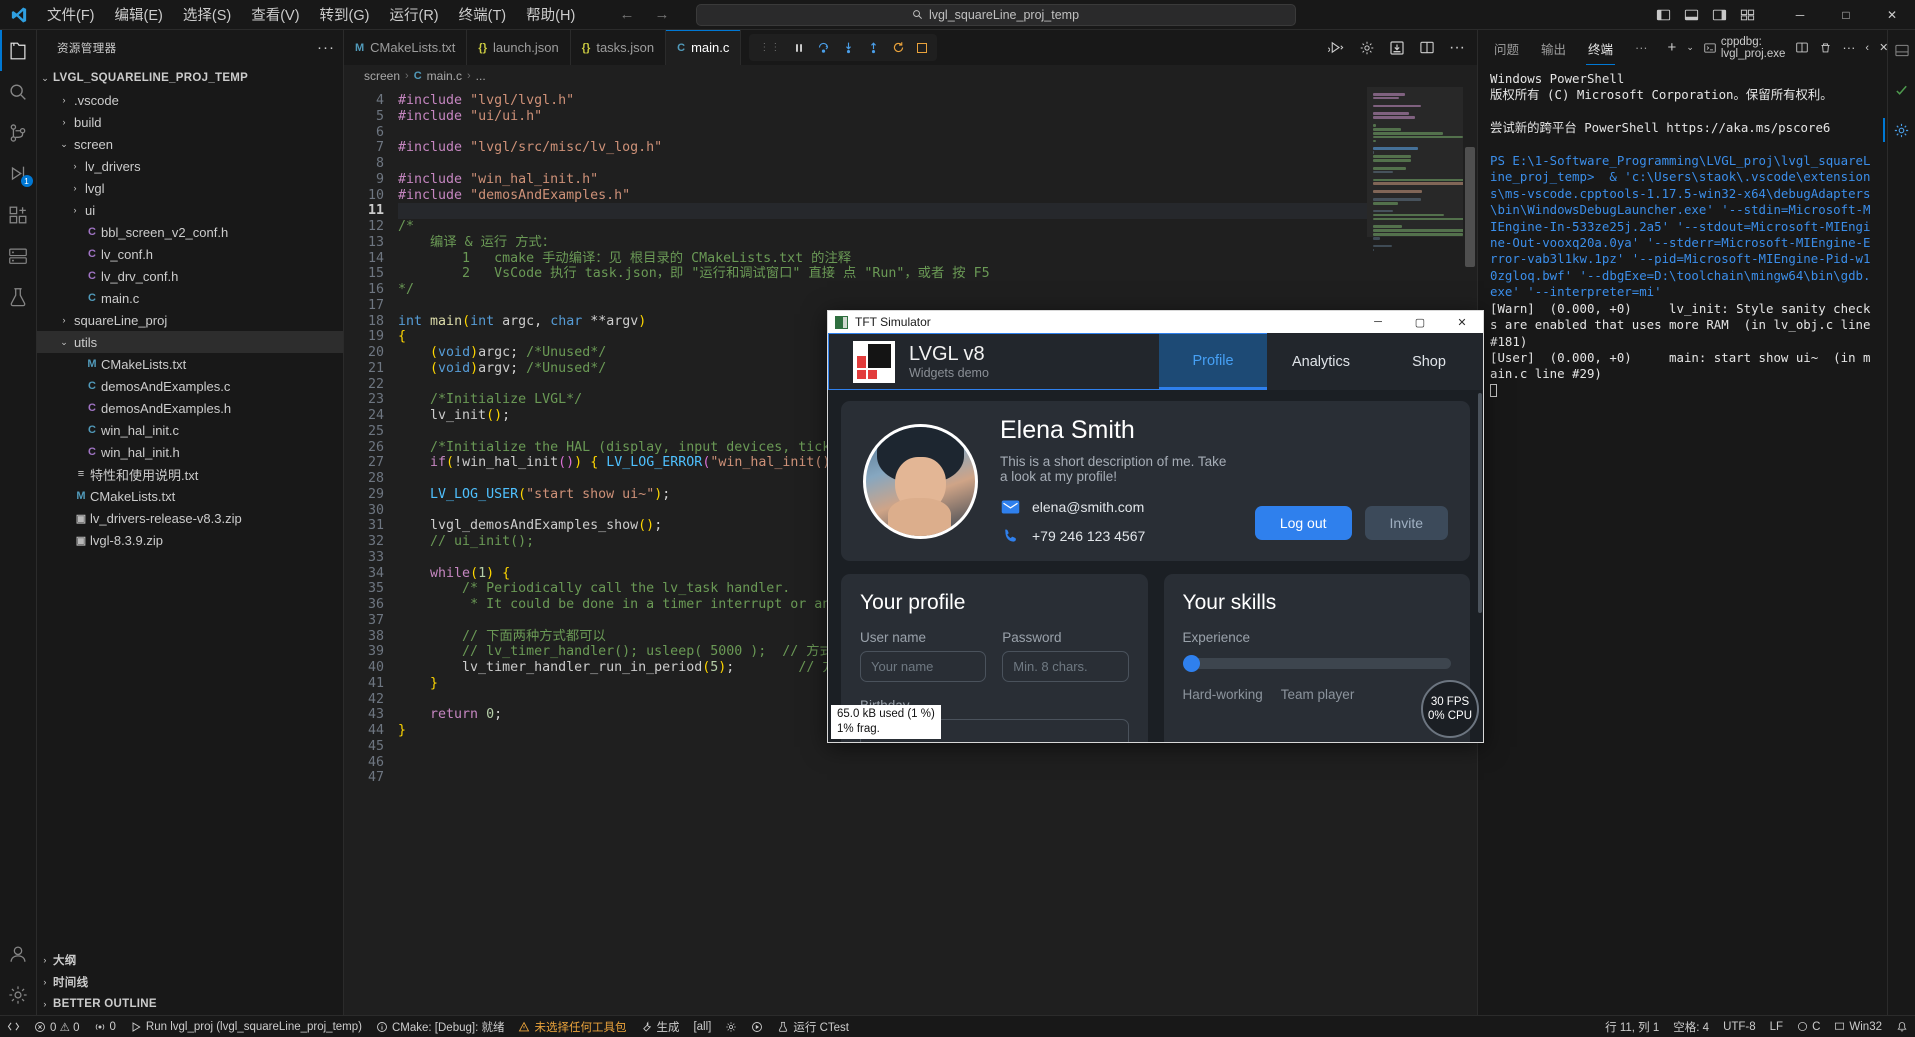 This screenshot has height=1037, width=1915. Describe the element at coordinates (1316, 663) in the screenshot. I see `experience-slider` at that location.